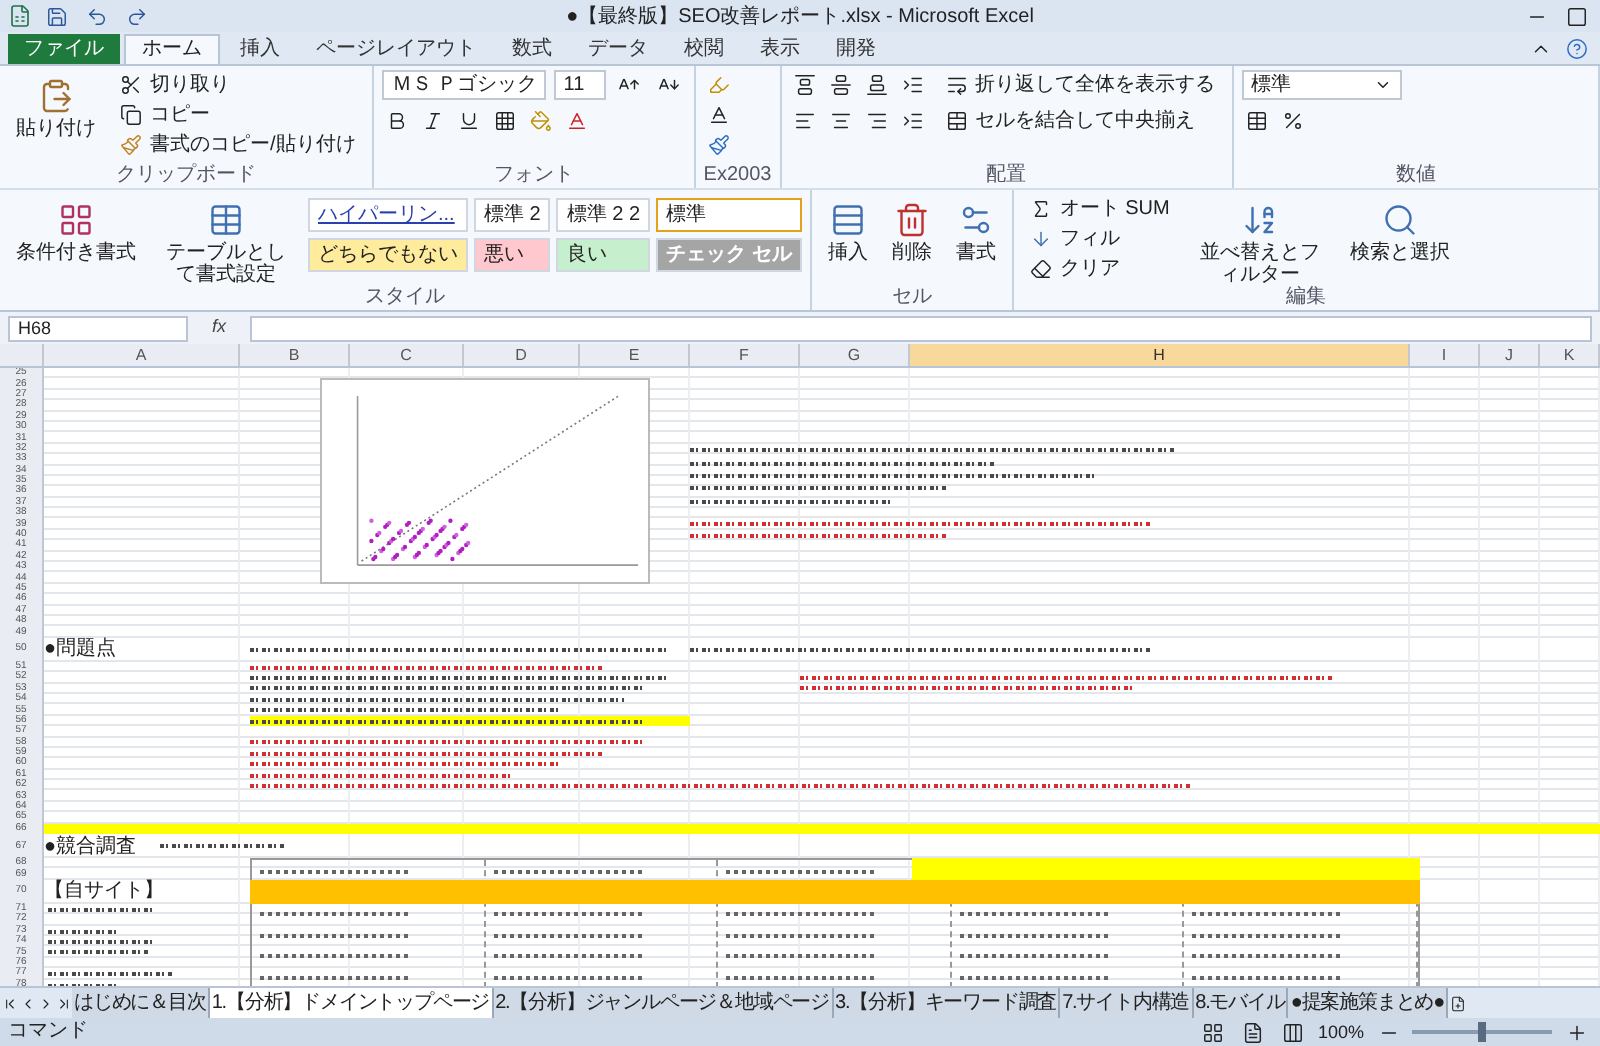 This screenshot has height=1046, width=1600. Describe the element at coordinates (131, 115) in the screenshot. I see `copy-icon` at that location.